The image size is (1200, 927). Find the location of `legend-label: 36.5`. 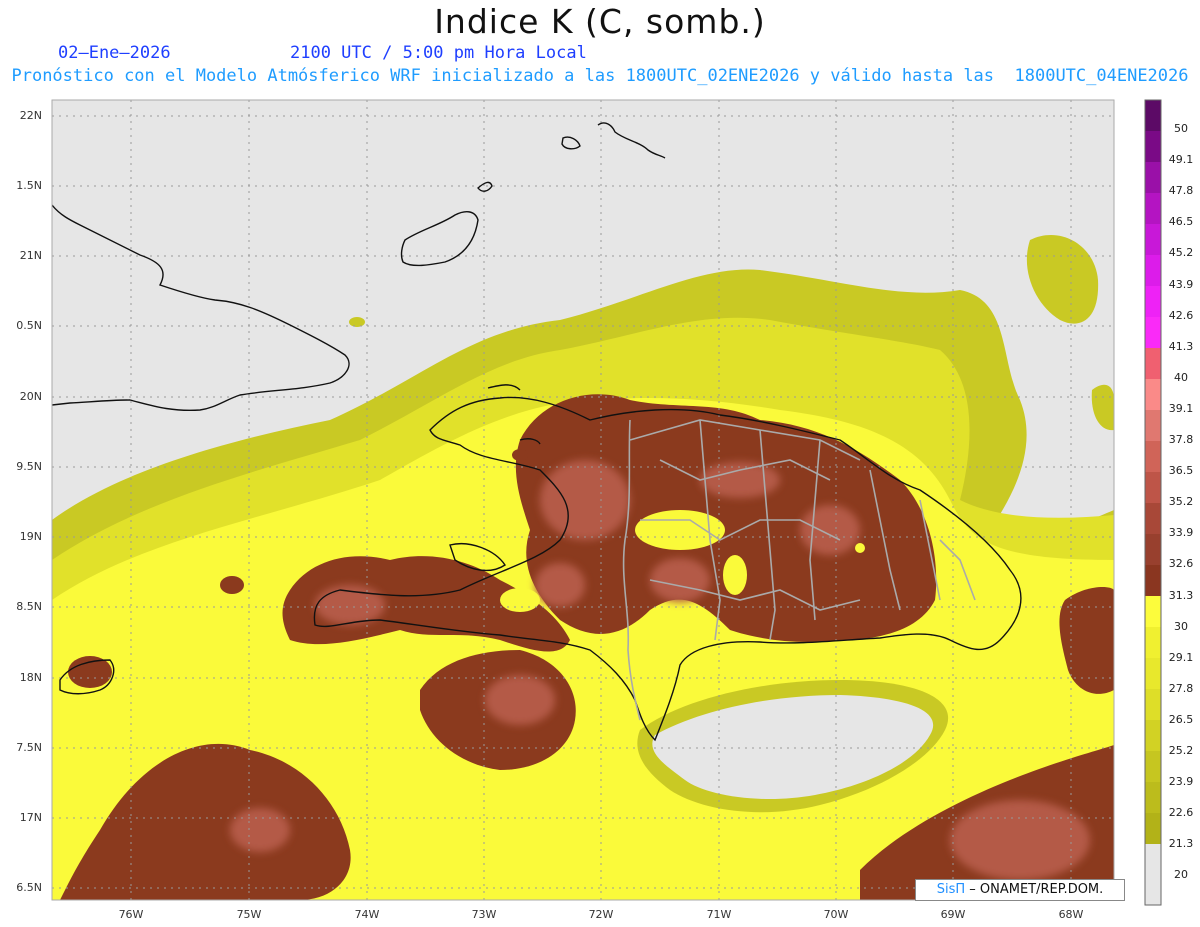

legend-label: 36.5 is located at coordinates (1181, 471).